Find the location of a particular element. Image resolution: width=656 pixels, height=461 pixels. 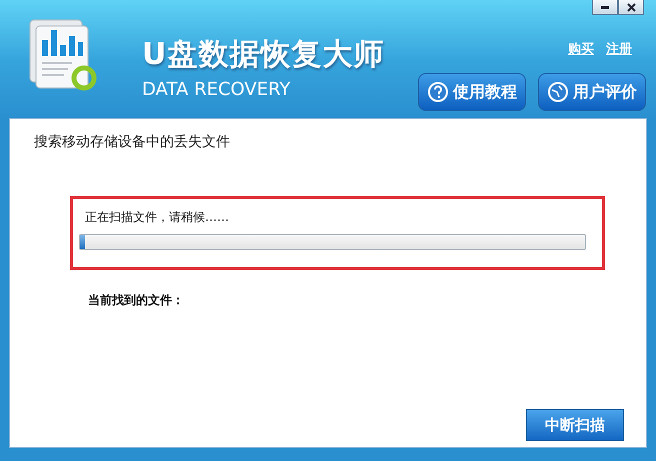

close-icon is located at coordinates (631, 7).